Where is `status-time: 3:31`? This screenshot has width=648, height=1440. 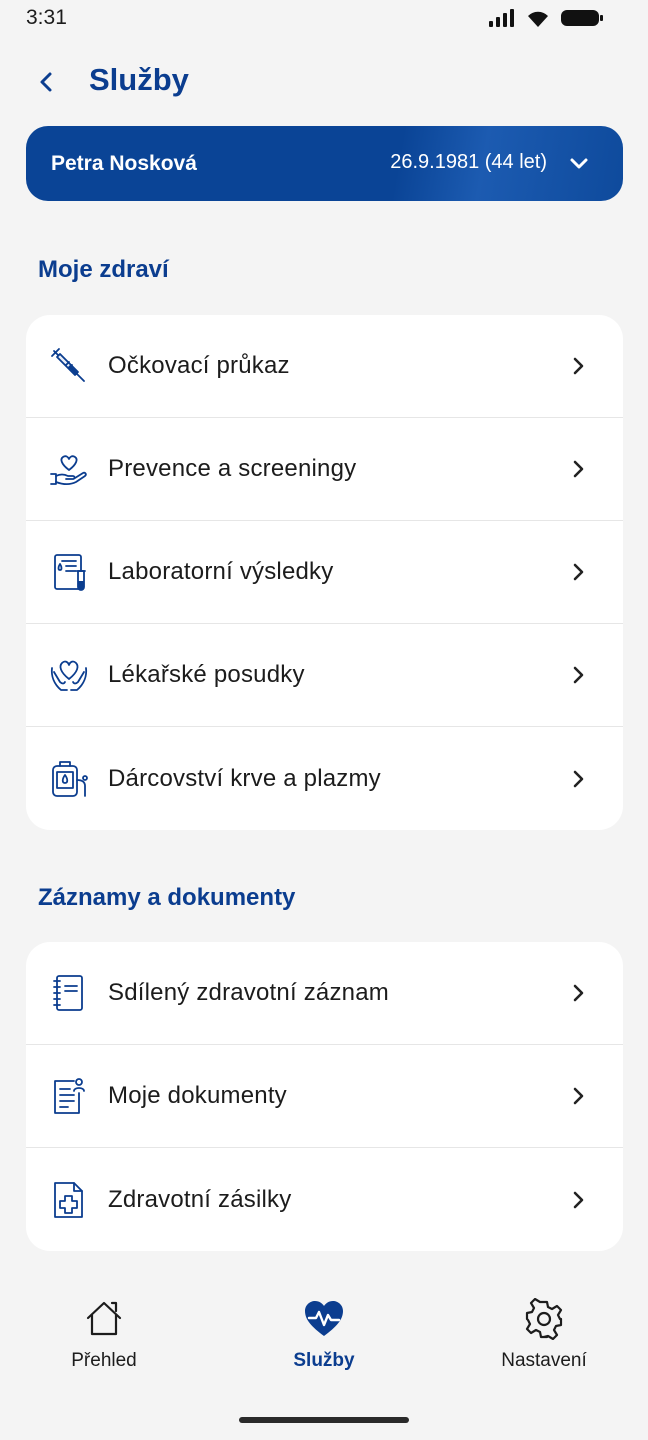 status-time: 3:31 is located at coordinates (46, 17).